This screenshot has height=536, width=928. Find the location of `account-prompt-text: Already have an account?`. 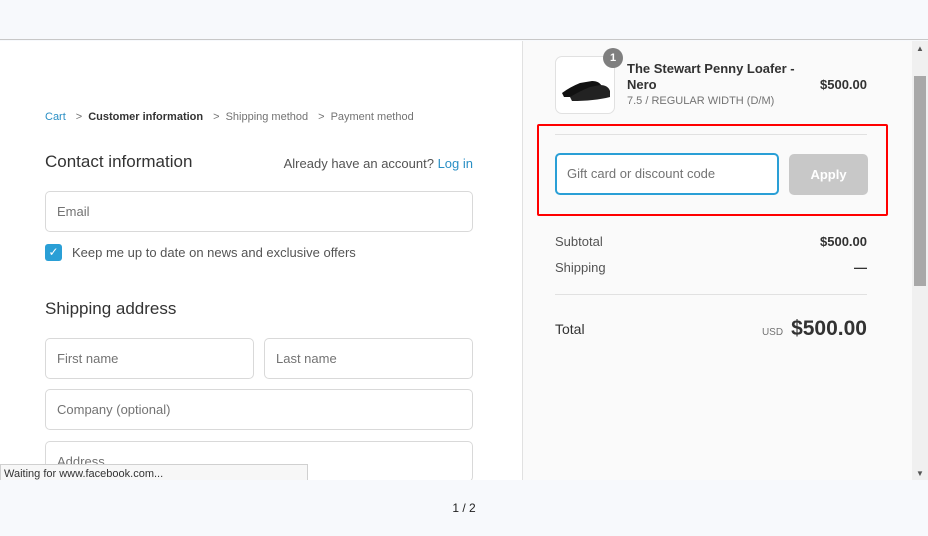

account-prompt-text: Already have an account? is located at coordinates (358, 163).